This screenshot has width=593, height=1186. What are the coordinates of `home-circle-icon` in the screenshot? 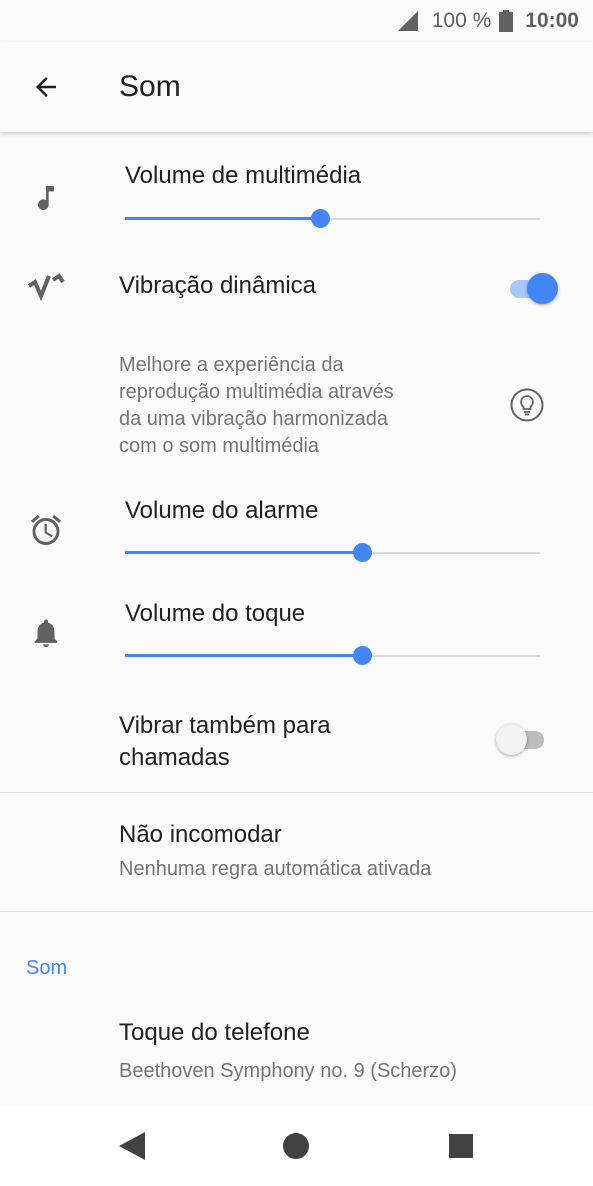 It's located at (296, 1146).